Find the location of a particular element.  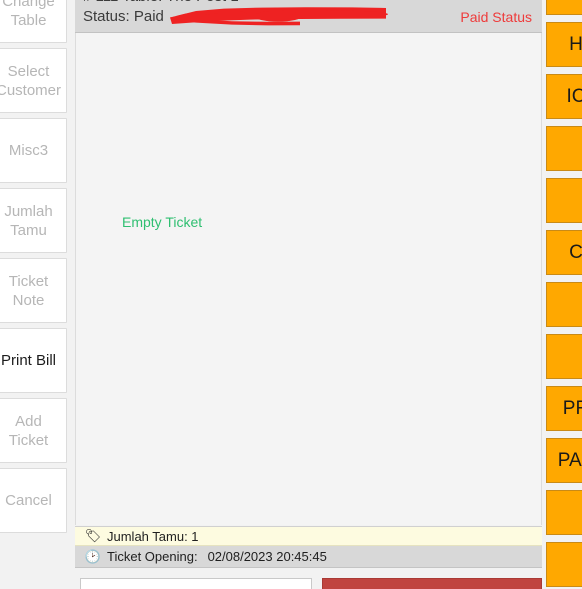

category-button-label: C is located at coordinates (575, 252).